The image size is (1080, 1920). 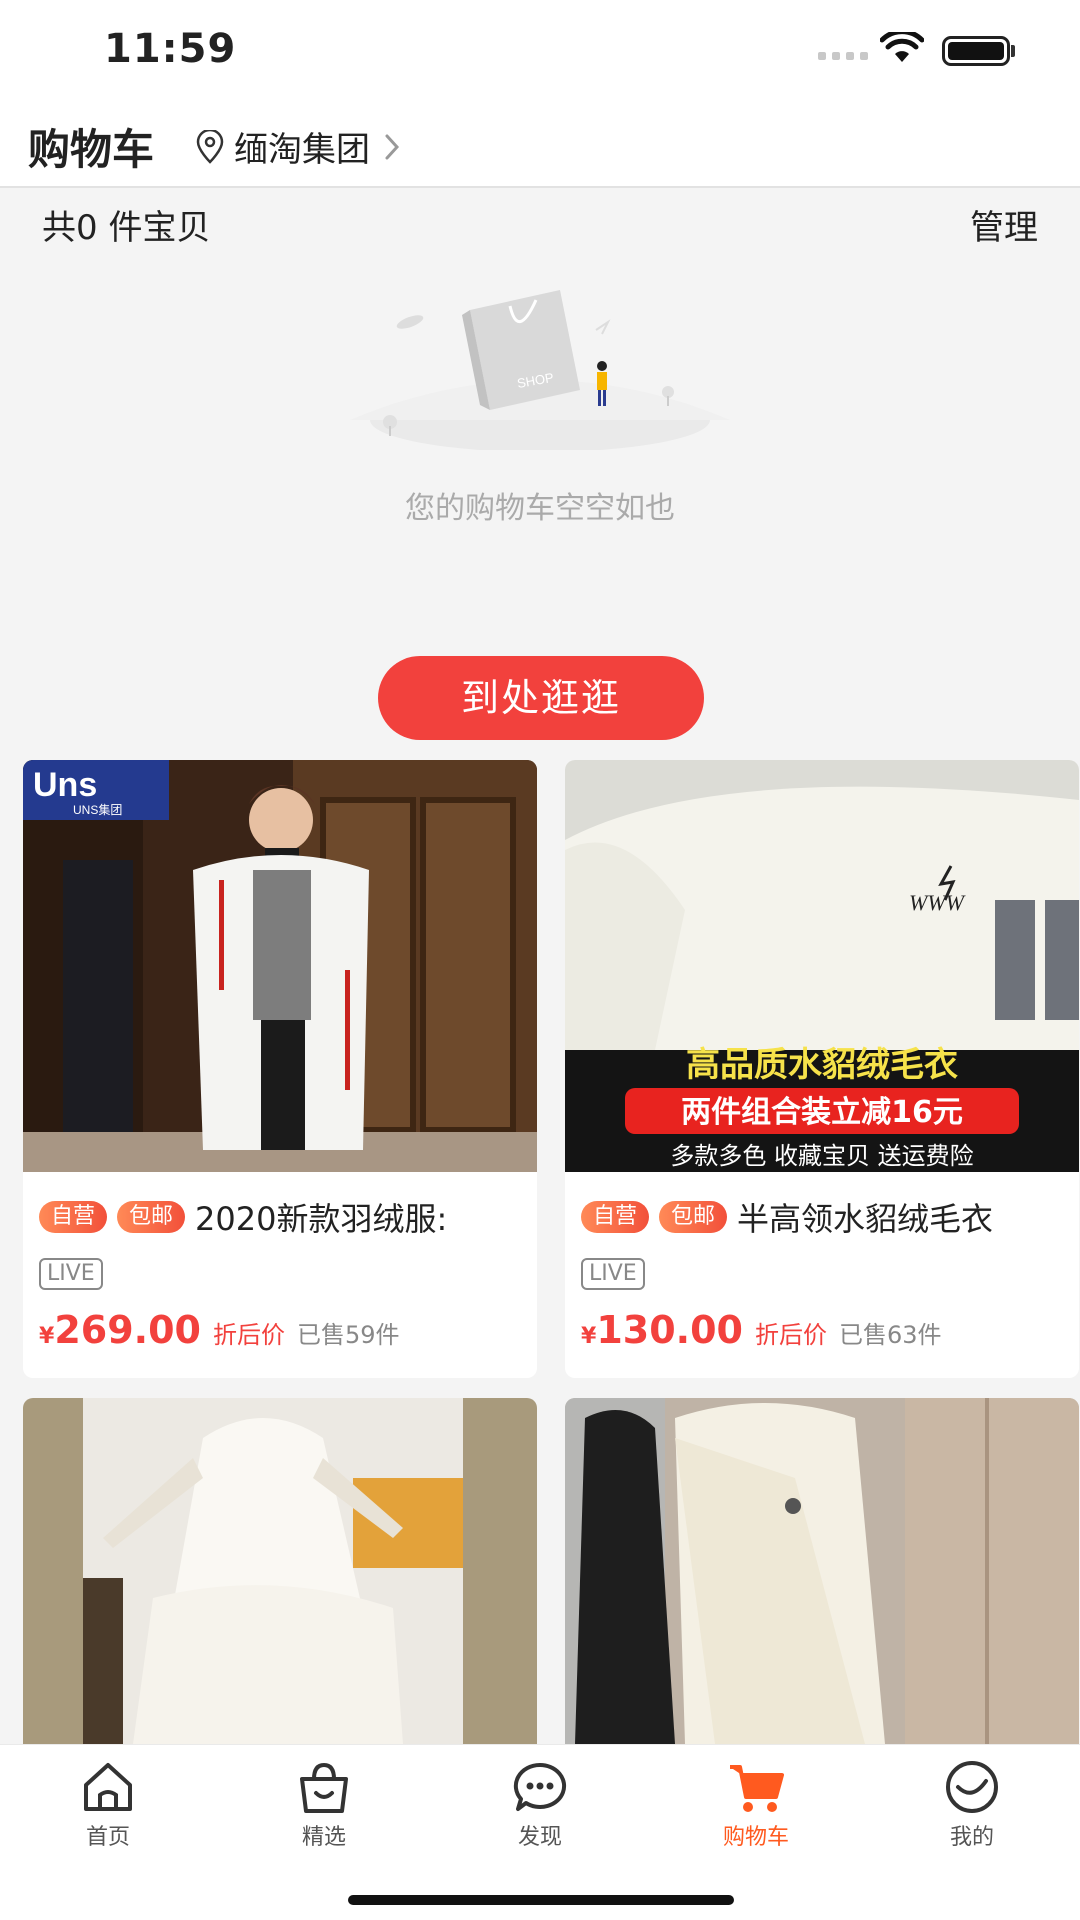 What do you see at coordinates (210, 146) in the screenshot?
I see `location-pin-icon` at bounding box center [210, 146].